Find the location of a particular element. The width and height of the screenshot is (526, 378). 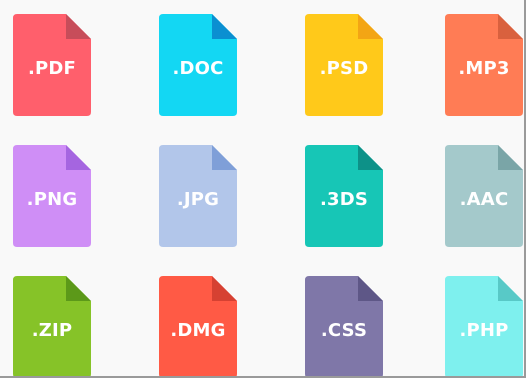

pdf-file-icon: .PDF is located at coordinates (52, 65).